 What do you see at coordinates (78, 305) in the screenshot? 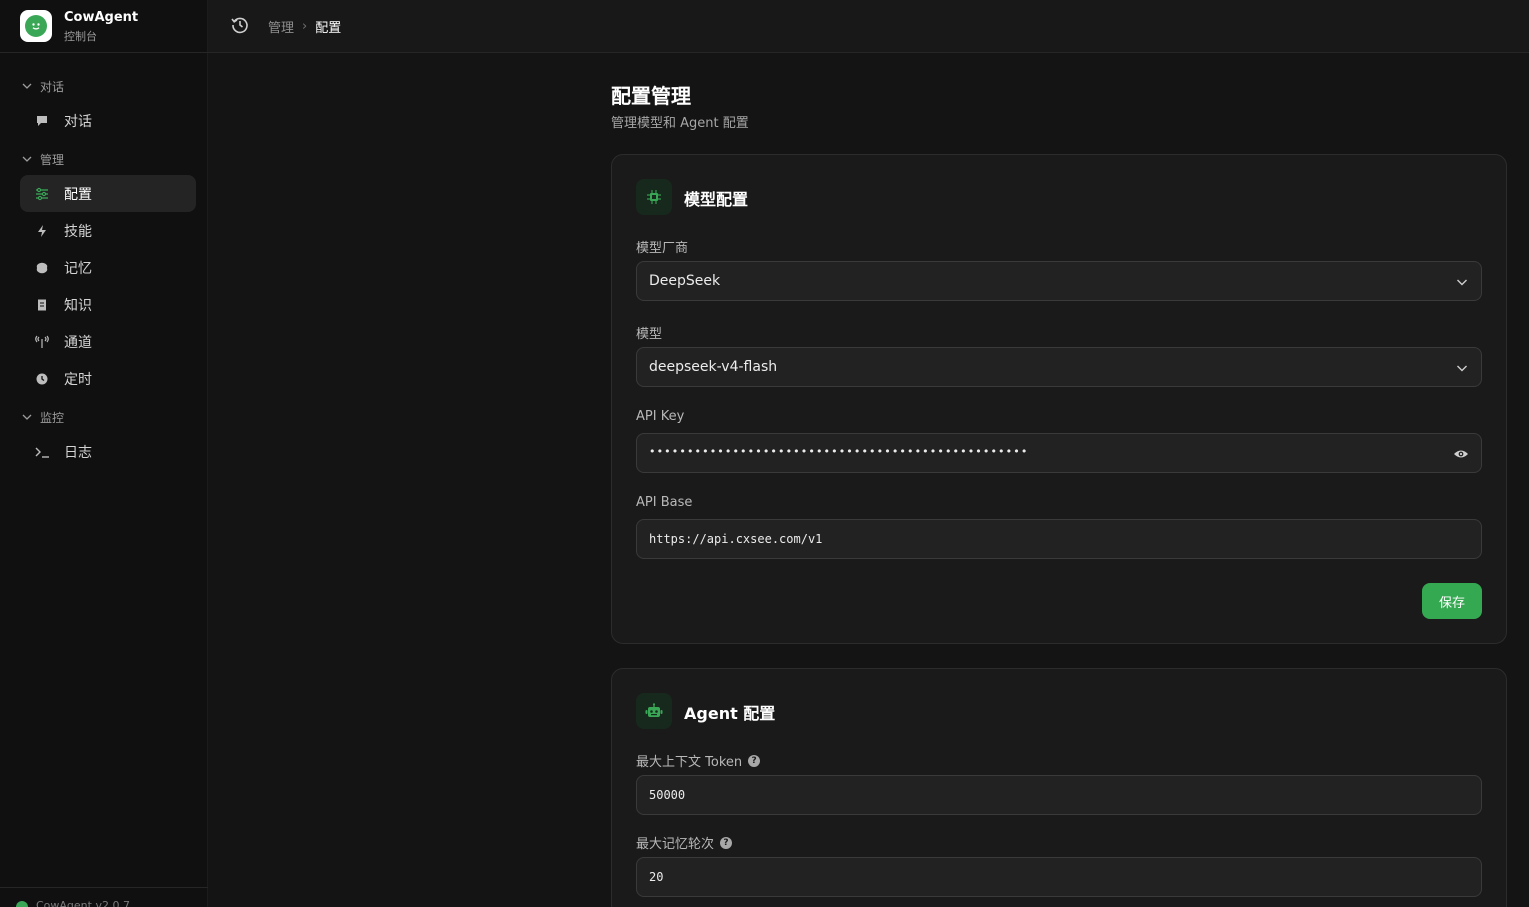
I see `sidebar-item-label: 知识` at bounding box center [78, 305].